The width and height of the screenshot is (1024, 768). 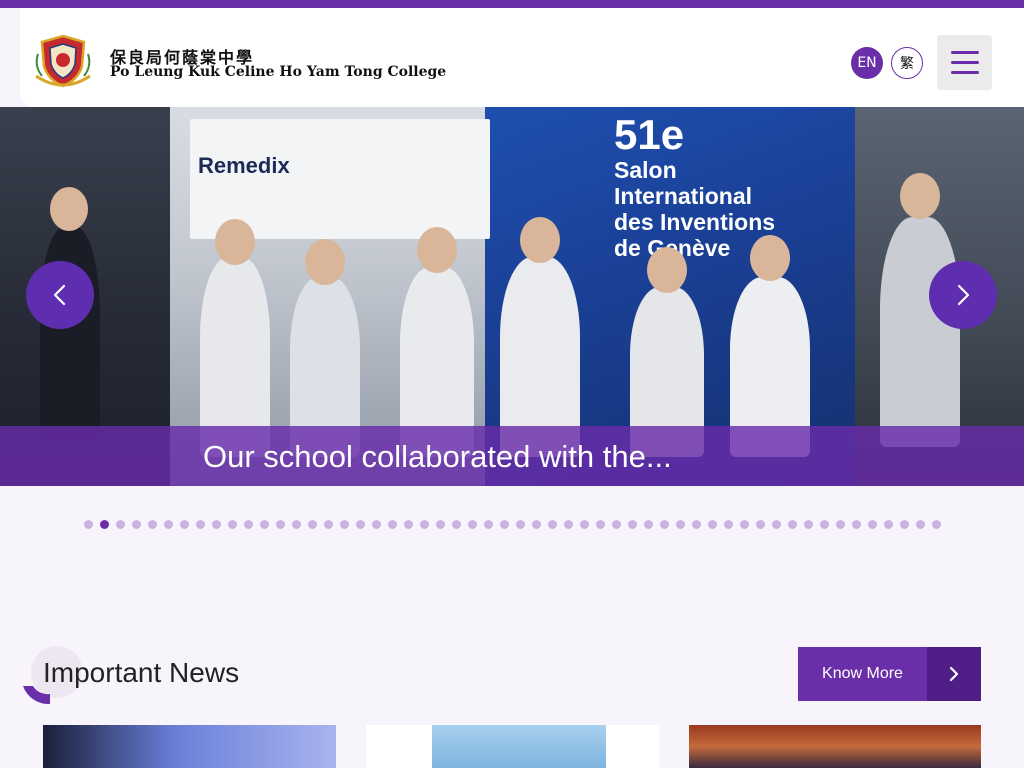 What do you see at coordinates (695, 222) in the screenshot?
I see `salon-line: des Inventions` at bounding box center [695, 222].